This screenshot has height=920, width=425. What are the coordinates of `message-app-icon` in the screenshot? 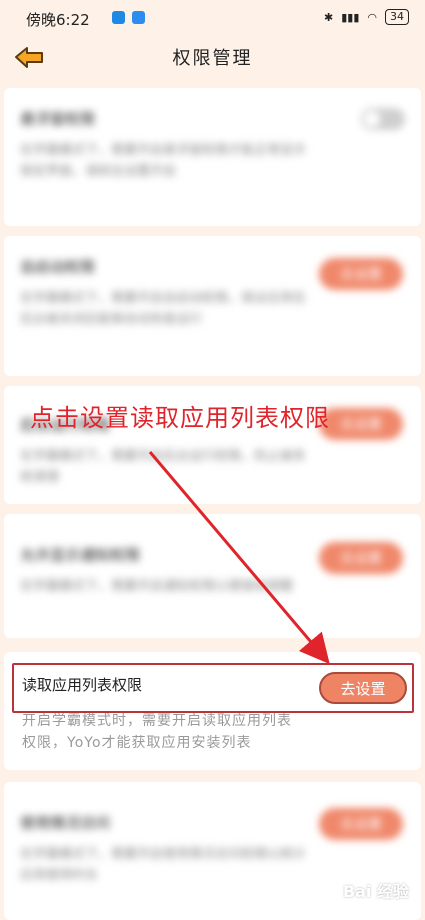 It's located at (138, 17).